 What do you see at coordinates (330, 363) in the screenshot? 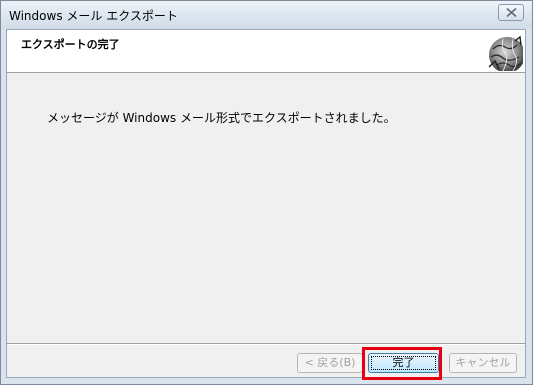
I see `back-button: < 戻る(B)` at bounding box center [330, 363].